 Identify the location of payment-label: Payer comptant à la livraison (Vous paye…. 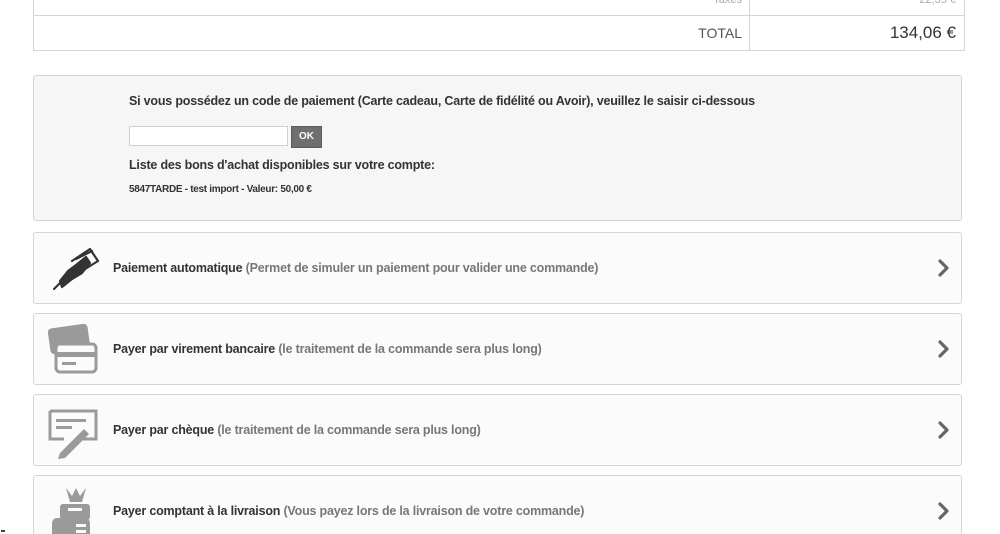
(348, 505).